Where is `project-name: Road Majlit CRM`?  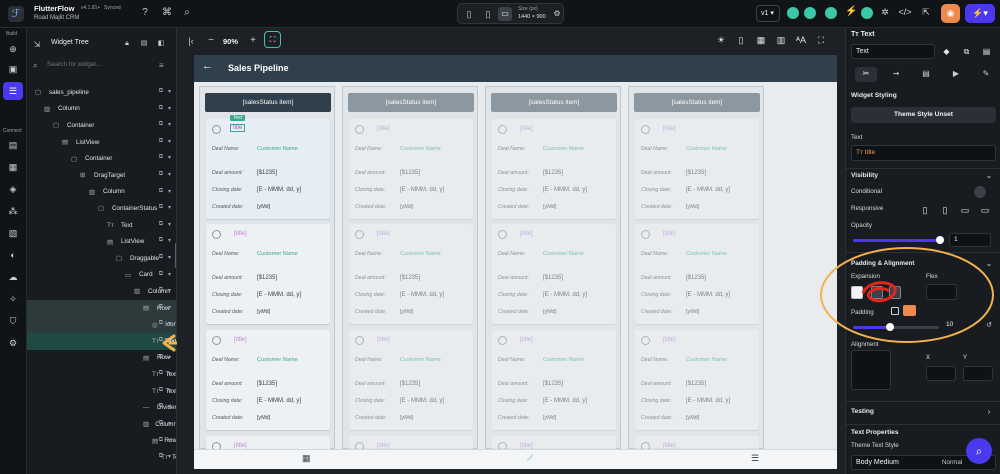
project-name: Road Majlit CRM is located at coordinates (56, 18).